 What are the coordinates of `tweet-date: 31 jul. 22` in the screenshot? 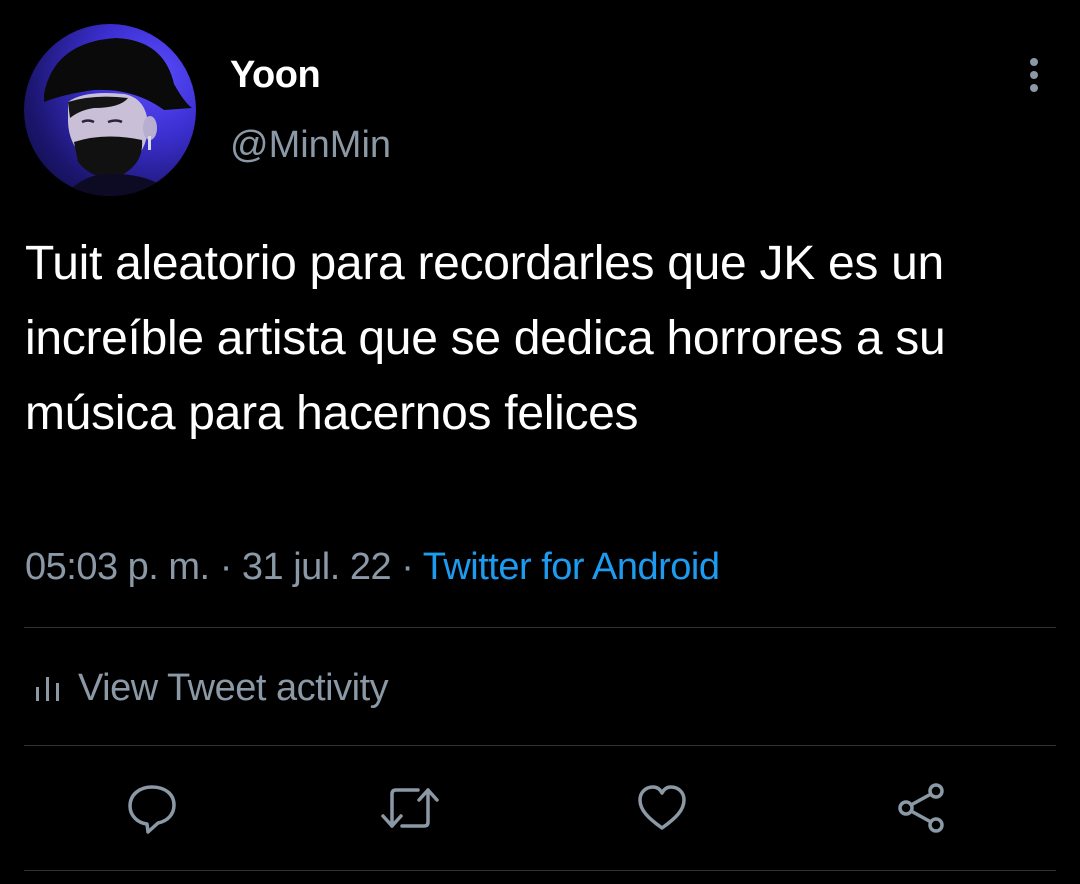 It's located at (316, 567).